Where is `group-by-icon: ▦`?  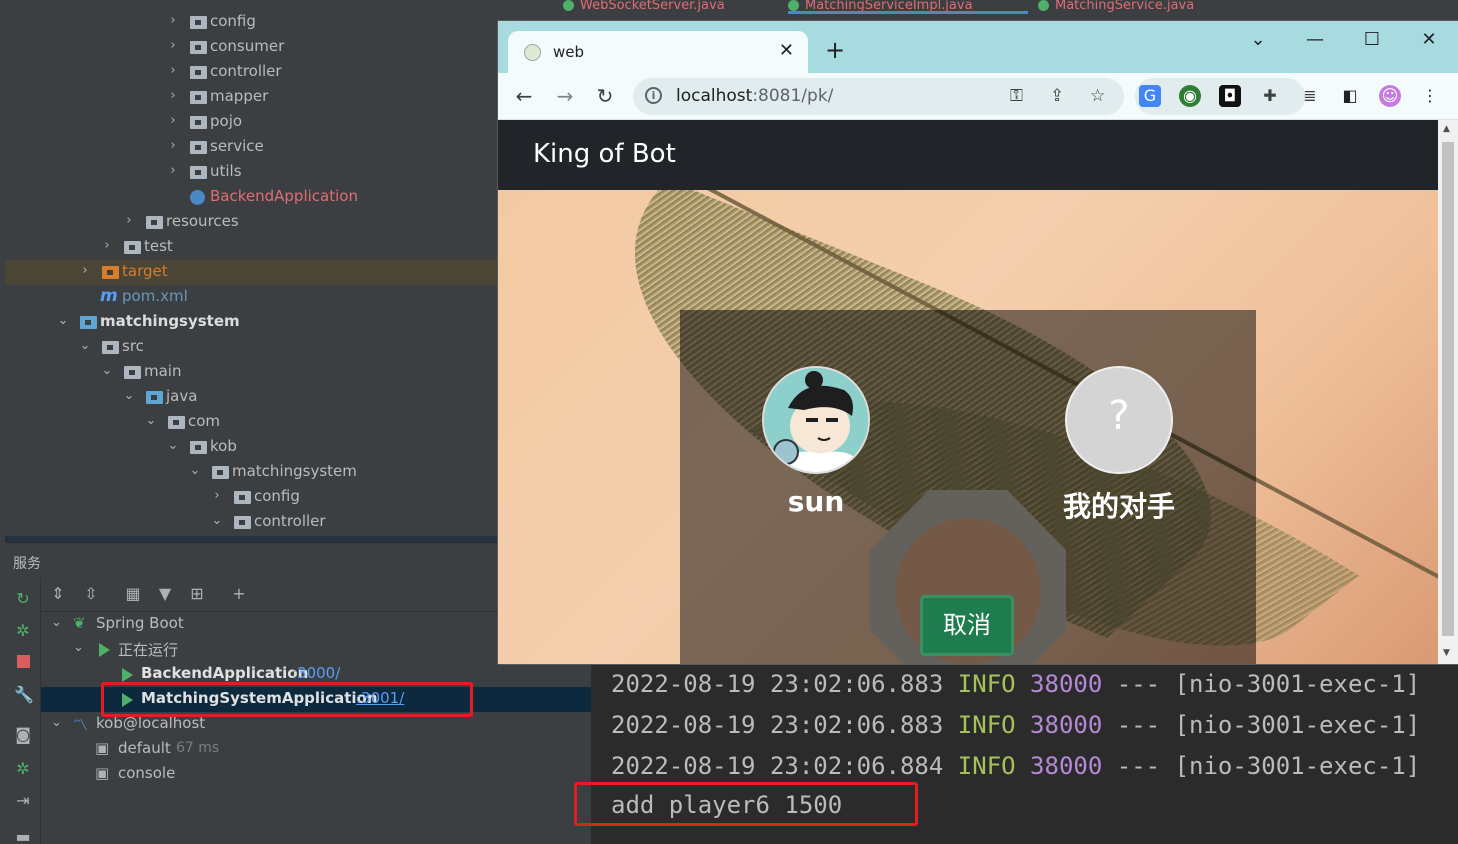 group-by-icon: ▦ is located at coordinates (133, 594).